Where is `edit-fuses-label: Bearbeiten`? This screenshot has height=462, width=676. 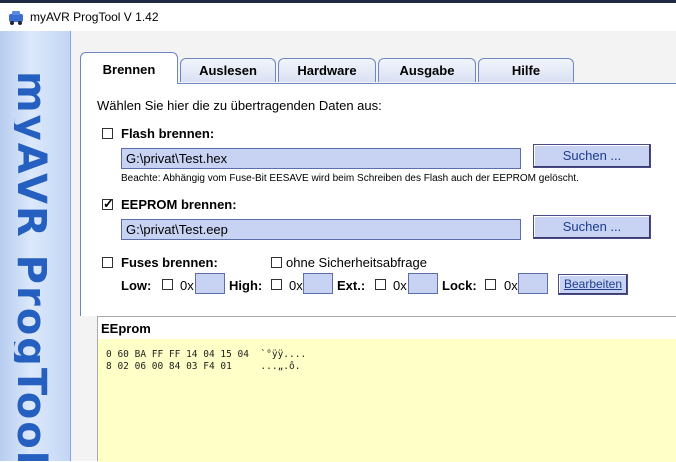
edit-fuses-label: Bearbeiten is located at coordinates (593, 284).